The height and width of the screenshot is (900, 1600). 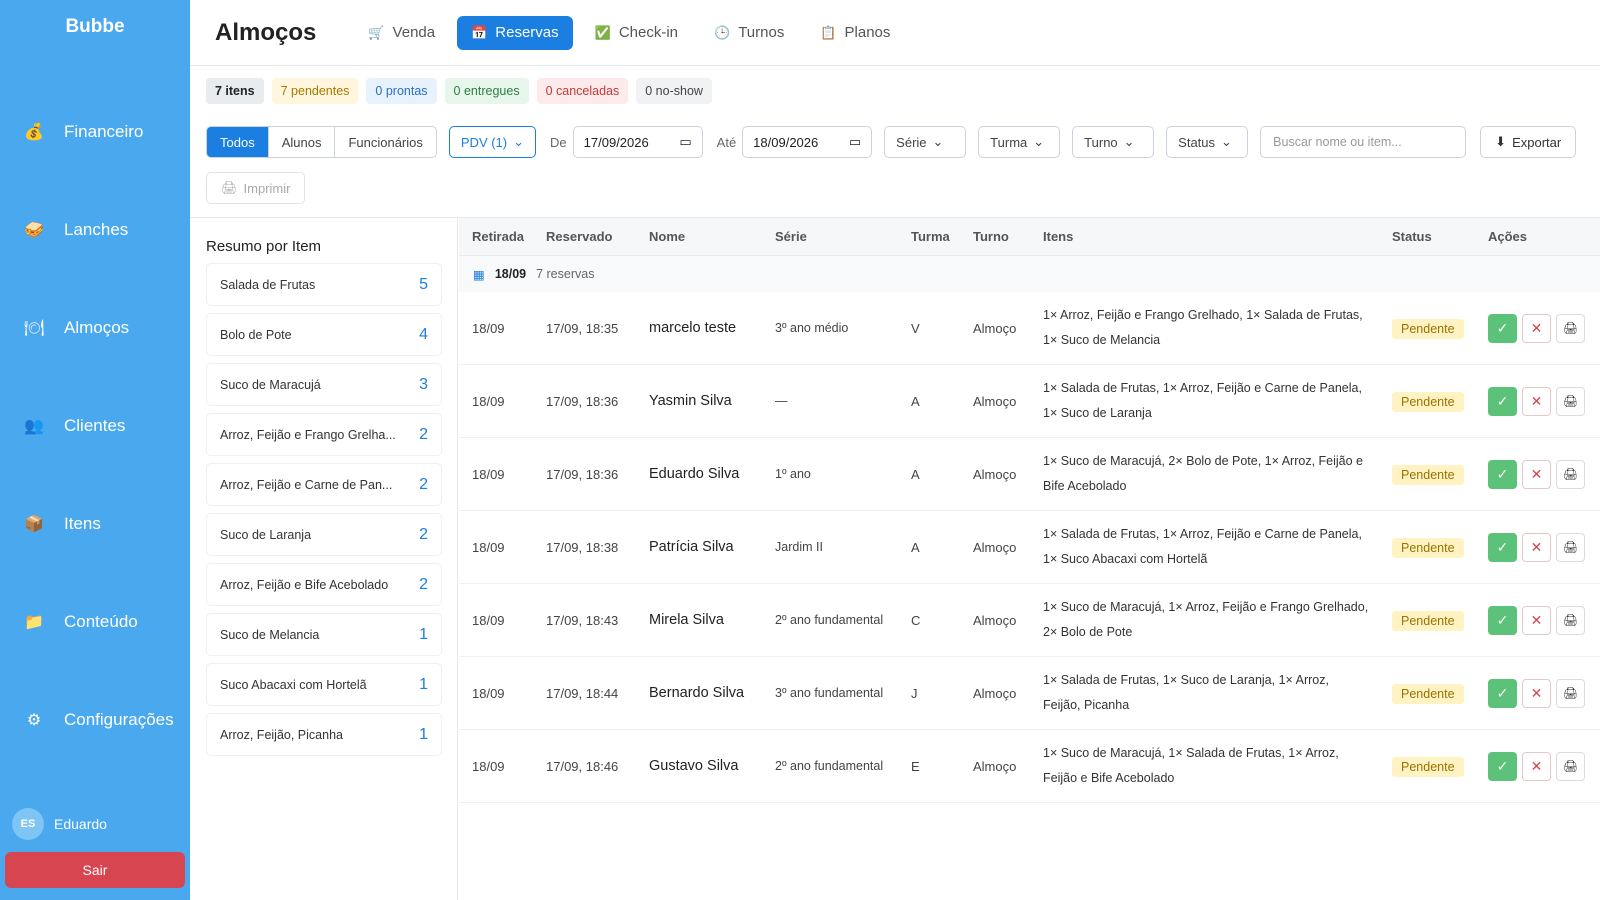 I want to click on page-title: Almoços, so click(x=266, y=32).